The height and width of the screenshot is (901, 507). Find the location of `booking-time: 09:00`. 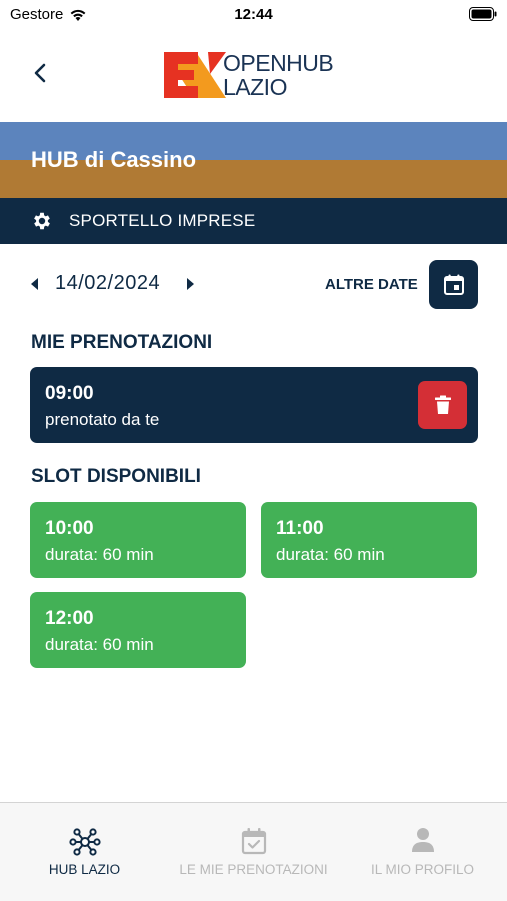

booking-time: 09:00 is located at coordinates (69, 393).